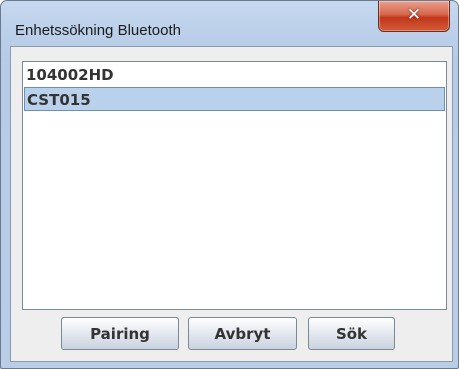  What do you see at coordinates (120, 333) in the screenshot?
I see `pairing-button: Pairing` at bounding box center [120, 333].